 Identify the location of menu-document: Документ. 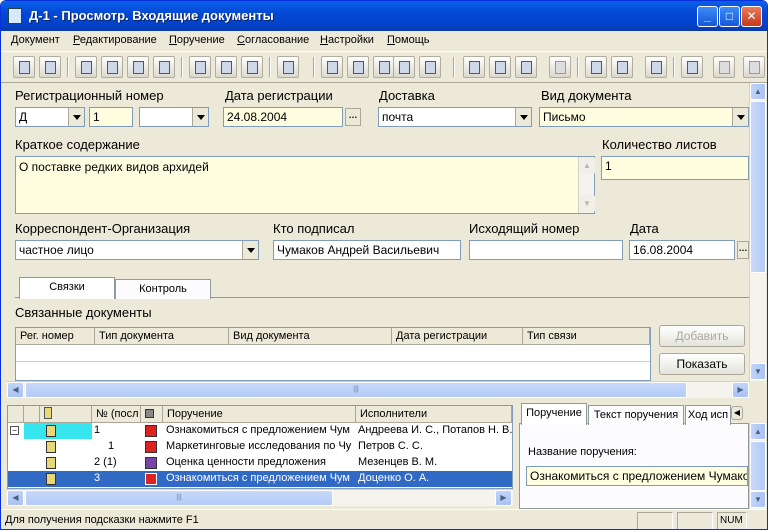
(35, 40).